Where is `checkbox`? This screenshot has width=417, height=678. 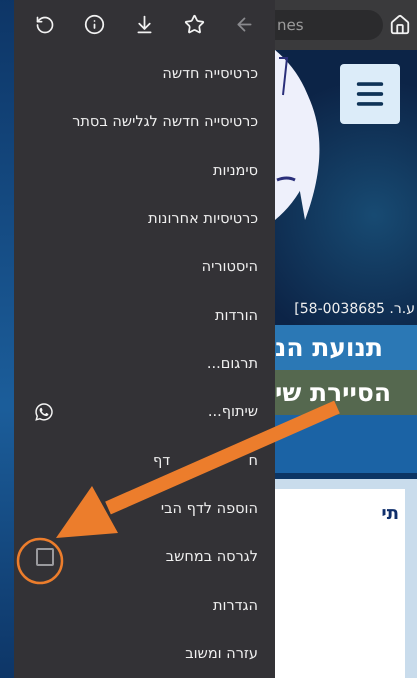
checkbox is located at coordinates (45, 557).